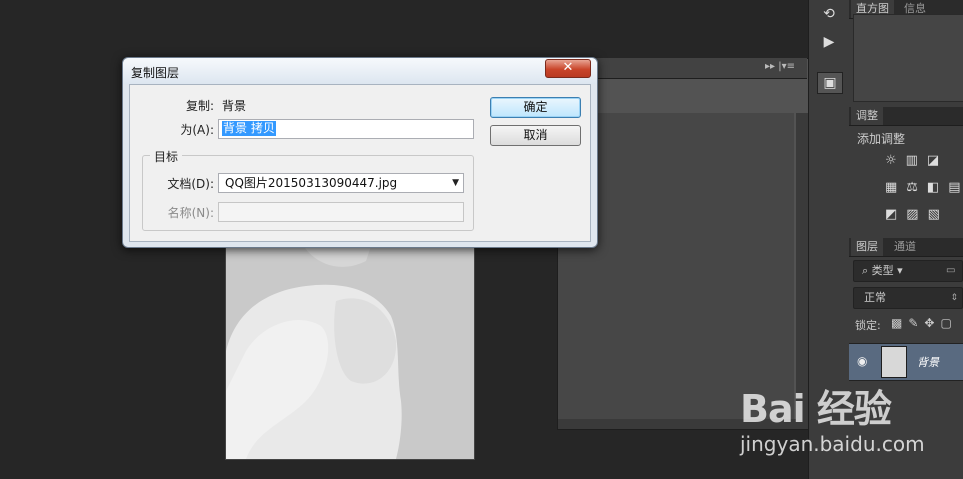 The height and width of the screenshot is (479, 963). Describe the element at coordinates (924, 187) in the screenshot. I see `adjustment-icons-row-2: ▦⚖◧▤` at that location.